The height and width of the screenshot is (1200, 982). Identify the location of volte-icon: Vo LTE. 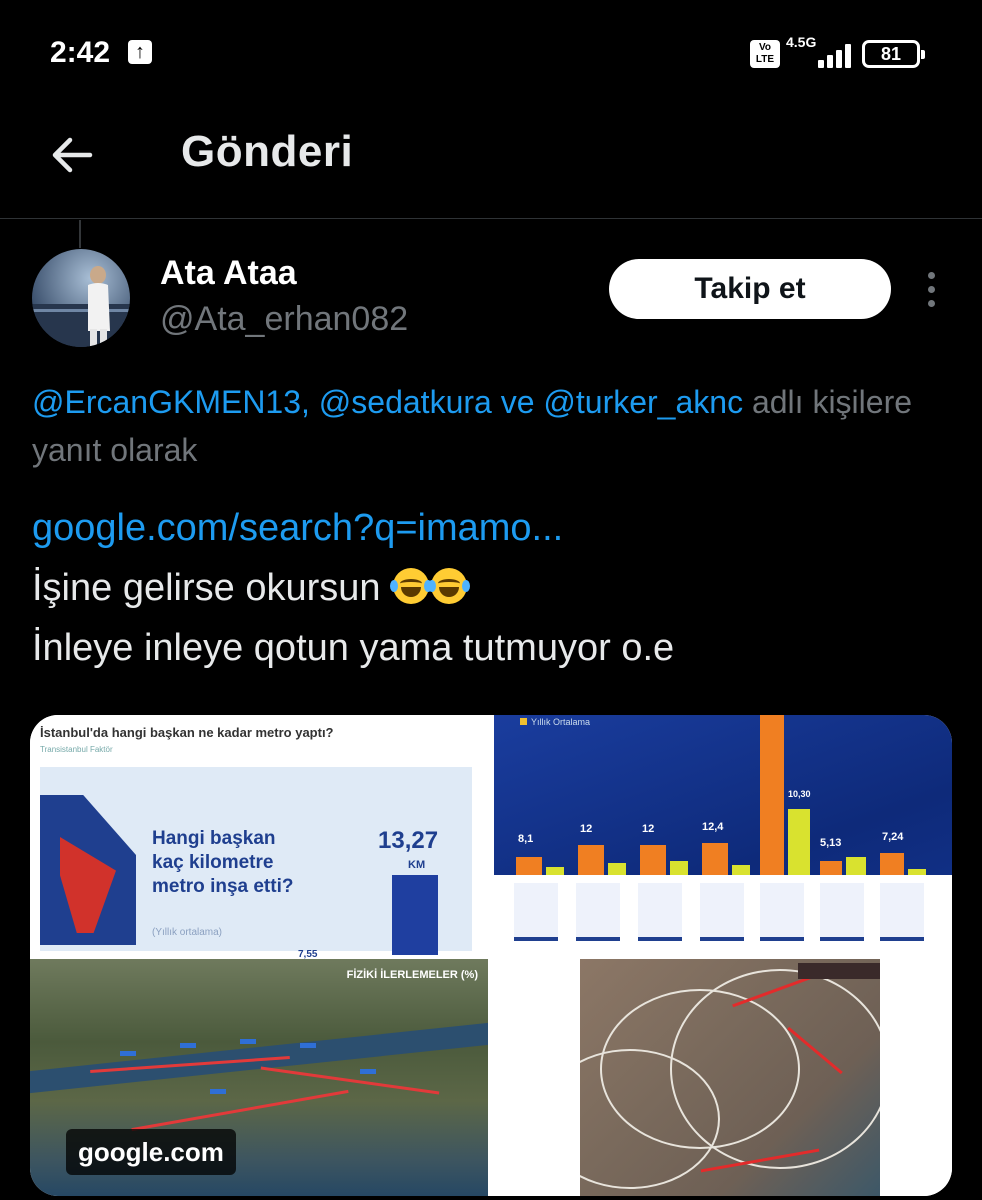
(765, 54).